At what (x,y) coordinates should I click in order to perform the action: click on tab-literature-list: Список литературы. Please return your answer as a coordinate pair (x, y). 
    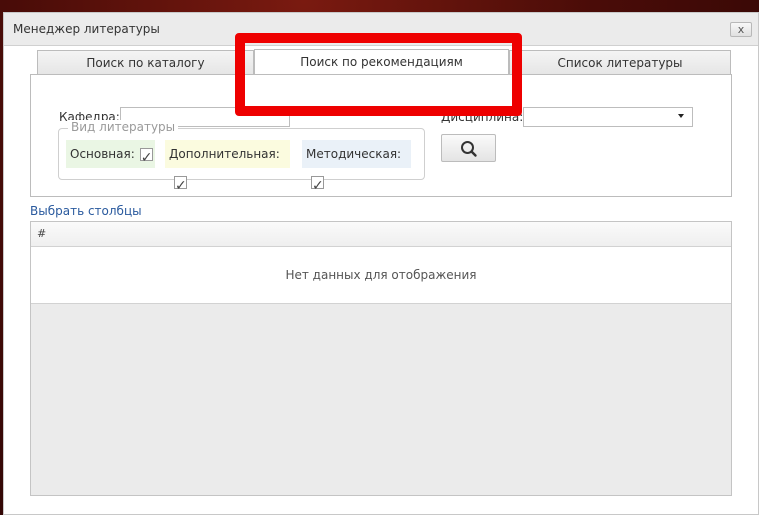
    Looking at the image, I should click on (620, 62).